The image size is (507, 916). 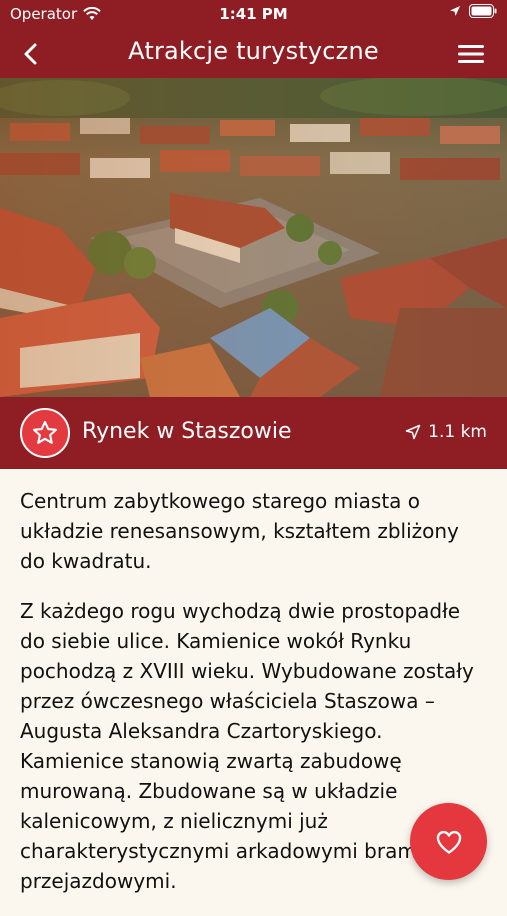 I want to click on place-header: Rynek w Staszowie 1.1 km, so click(x=253, y=433).